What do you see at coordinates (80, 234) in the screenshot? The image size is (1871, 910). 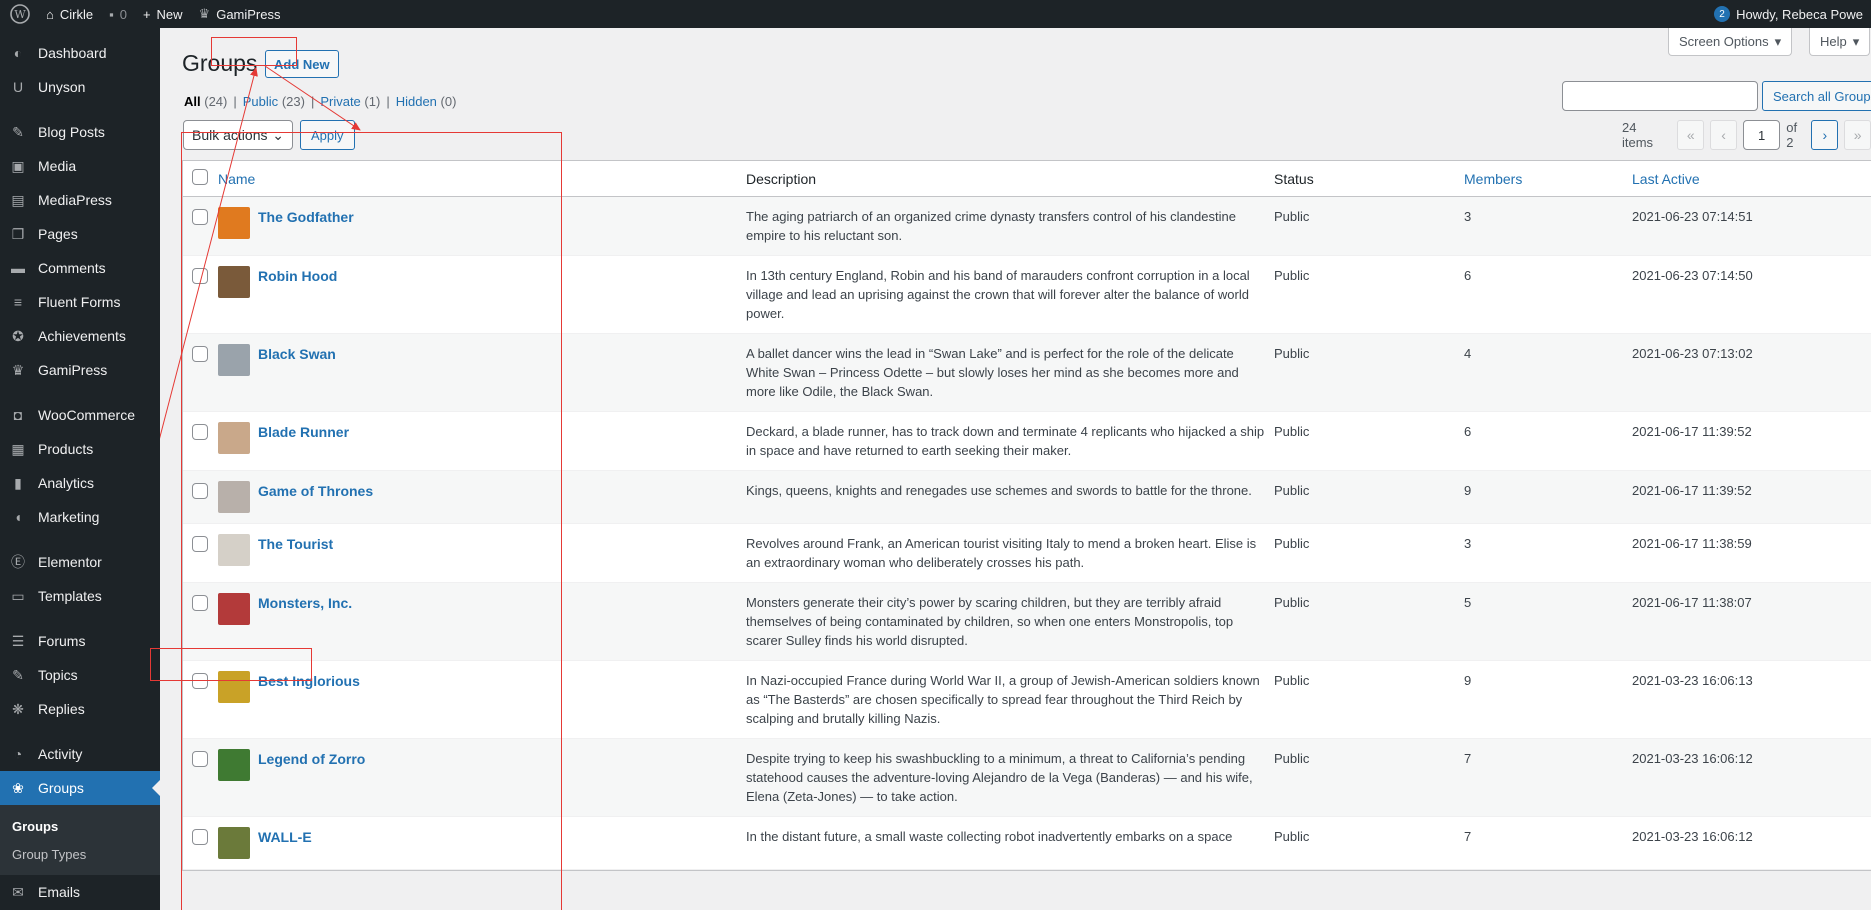 I see `menu-pages: ❐ Pages` at bounding box center [80, 234].